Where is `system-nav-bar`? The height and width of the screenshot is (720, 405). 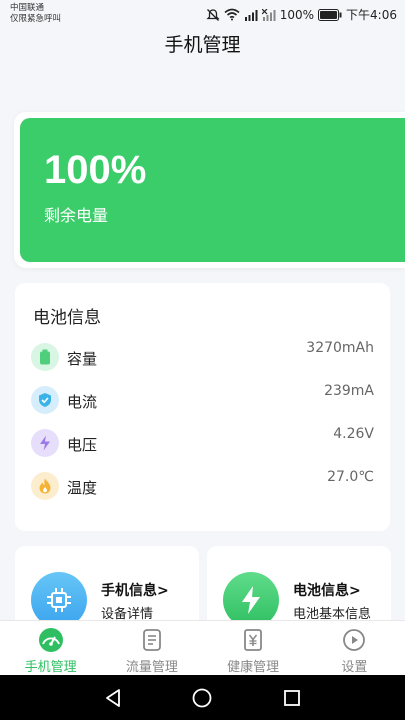 system-nav-bar is located at coordinates (202, 697).